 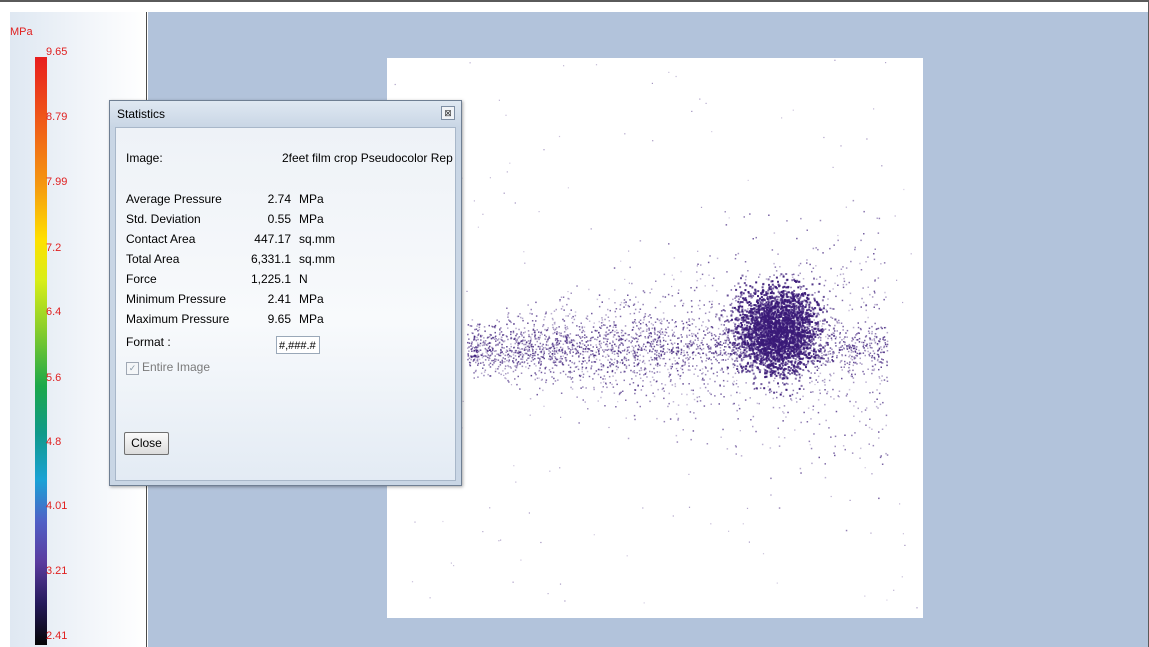 I want to click on close-button: Close, so click(x=146, y=443).